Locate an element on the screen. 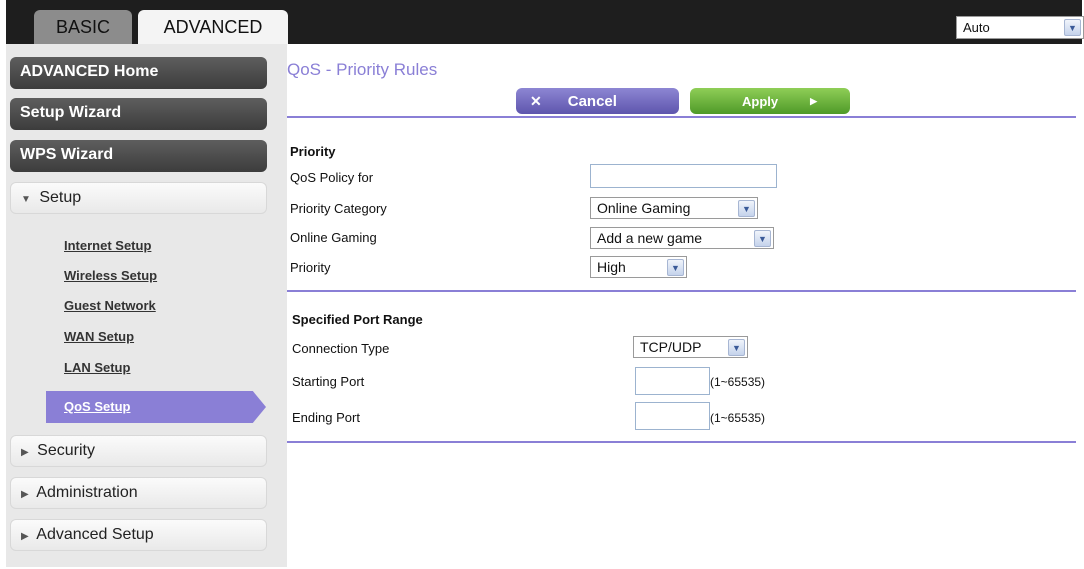  priority-value: High is located at coordinates (611, 267).